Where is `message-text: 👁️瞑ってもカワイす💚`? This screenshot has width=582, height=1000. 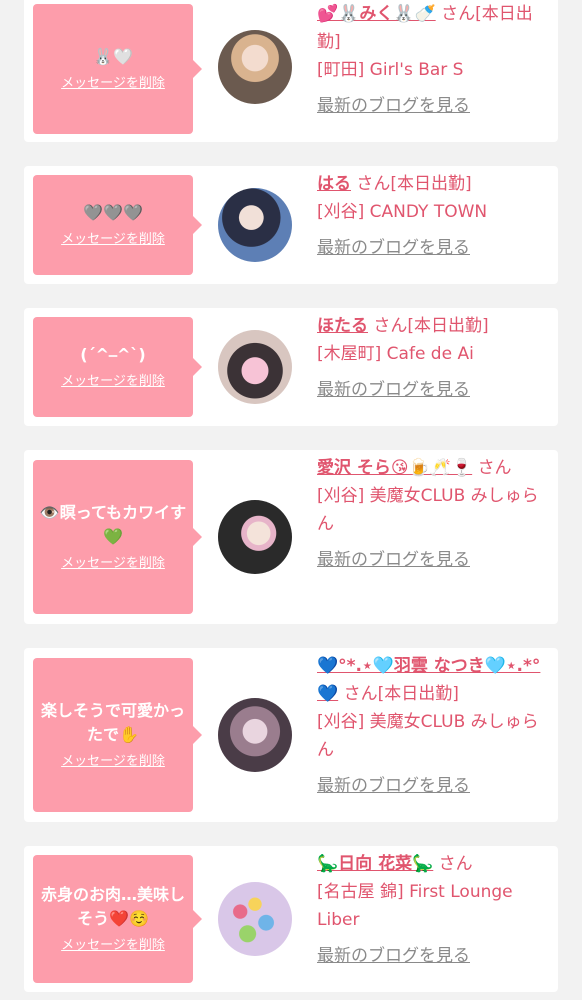
message-text: 👁️瞑ってもカワイす💚 is located at coordinates (113, 524).